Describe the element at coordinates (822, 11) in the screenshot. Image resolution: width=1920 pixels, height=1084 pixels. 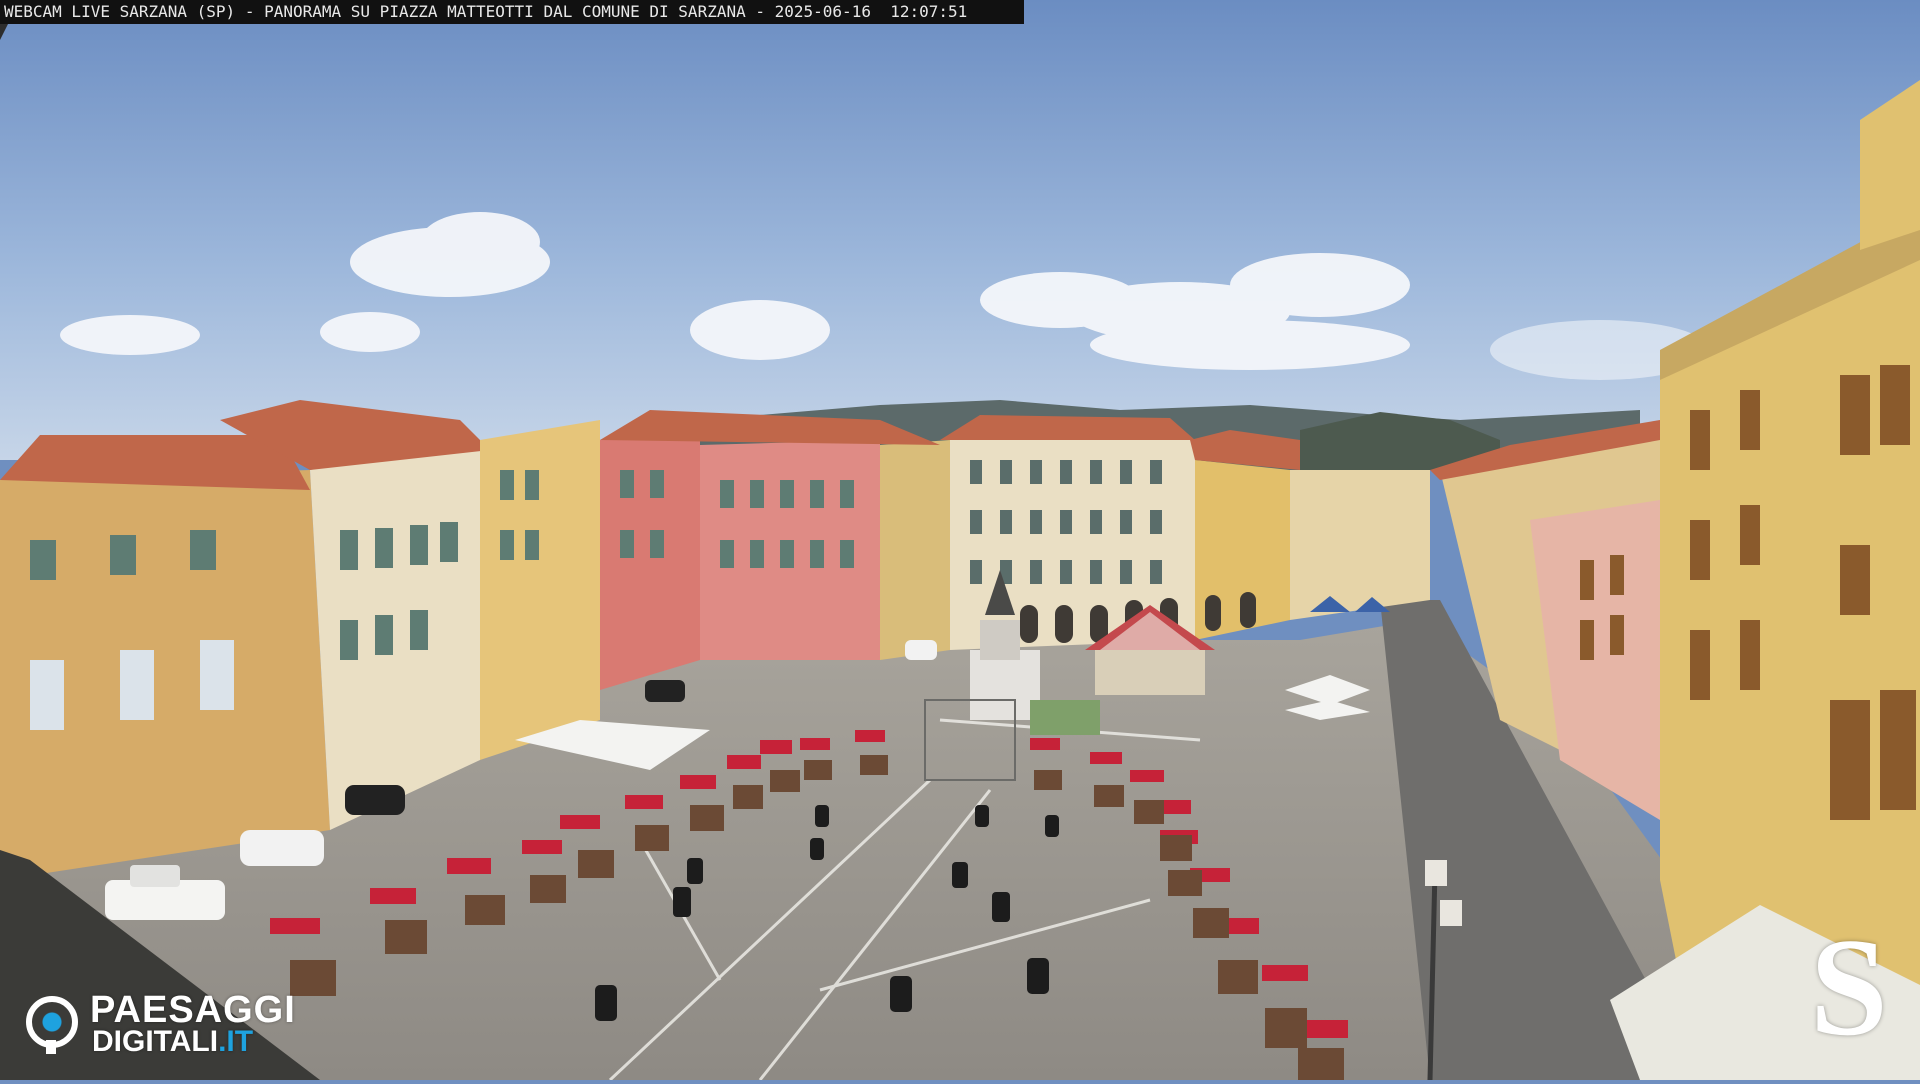
I see `caption-date: 2025-06-16` at that location.